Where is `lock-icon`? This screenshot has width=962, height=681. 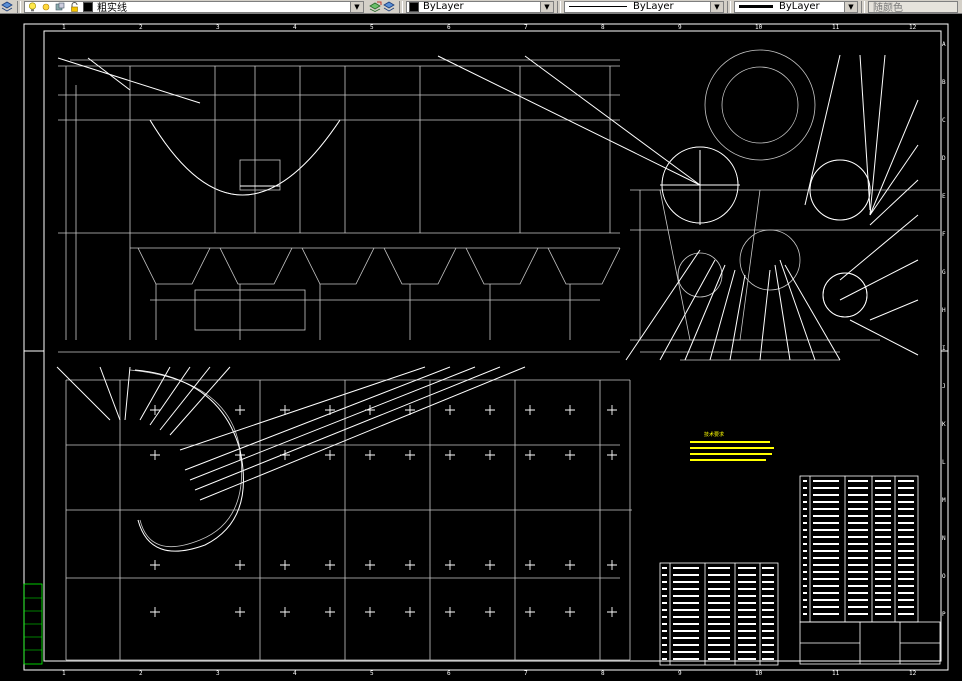 lock-icon is located at coordinates (74, 6).